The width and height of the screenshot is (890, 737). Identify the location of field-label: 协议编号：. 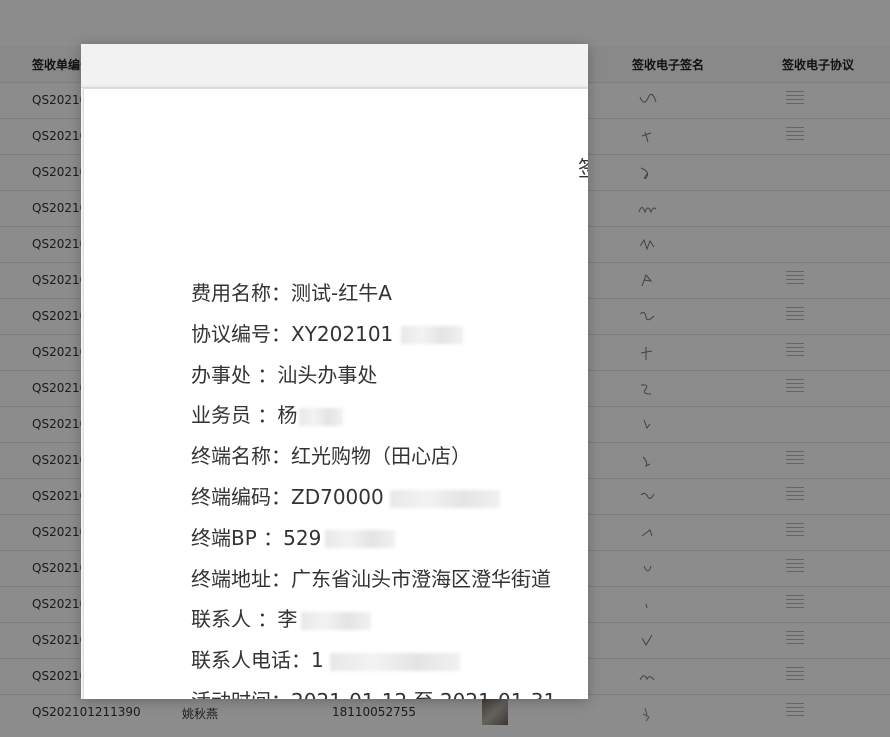
(241, 333).